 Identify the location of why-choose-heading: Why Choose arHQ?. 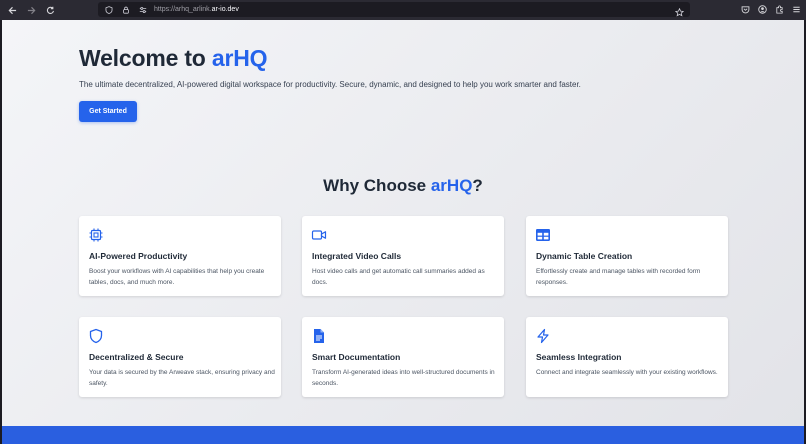
(403, 186).